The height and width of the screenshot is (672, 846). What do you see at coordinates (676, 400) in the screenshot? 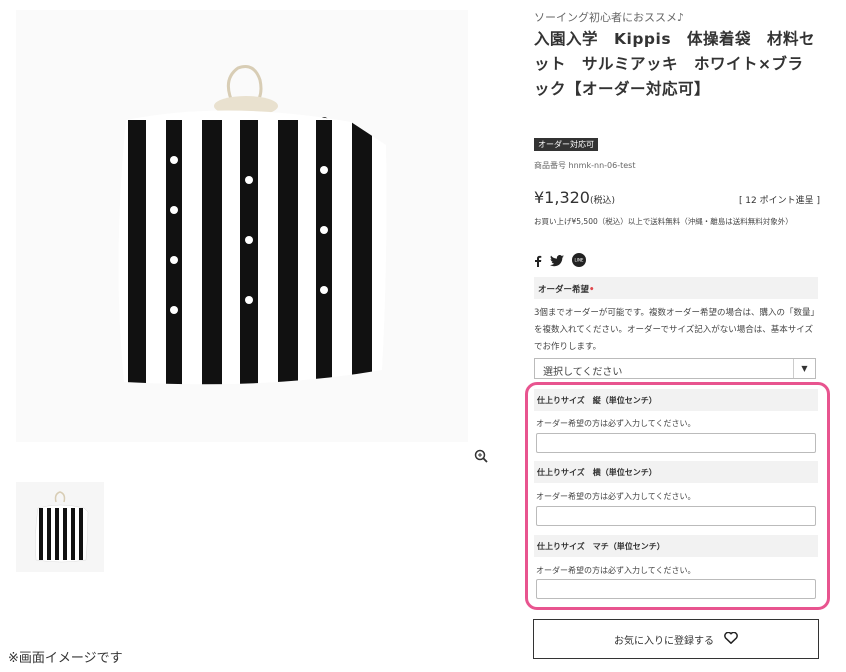
I see `size-height-label: 仕上りサイズ 縦（単位センチ）` at bounding box center [676, 400].